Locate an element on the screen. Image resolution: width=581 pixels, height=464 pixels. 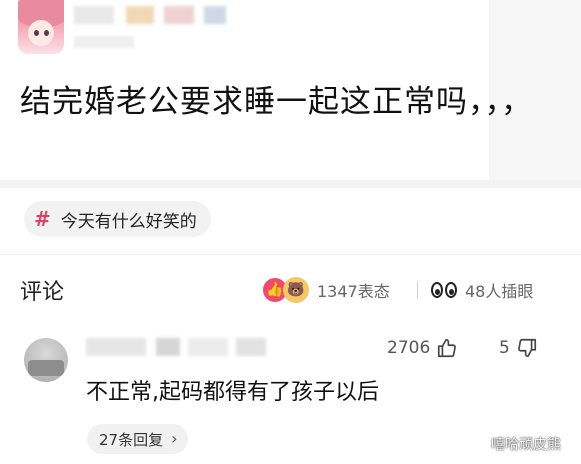
like-count: 2706 is located at coordinates (409, 348).